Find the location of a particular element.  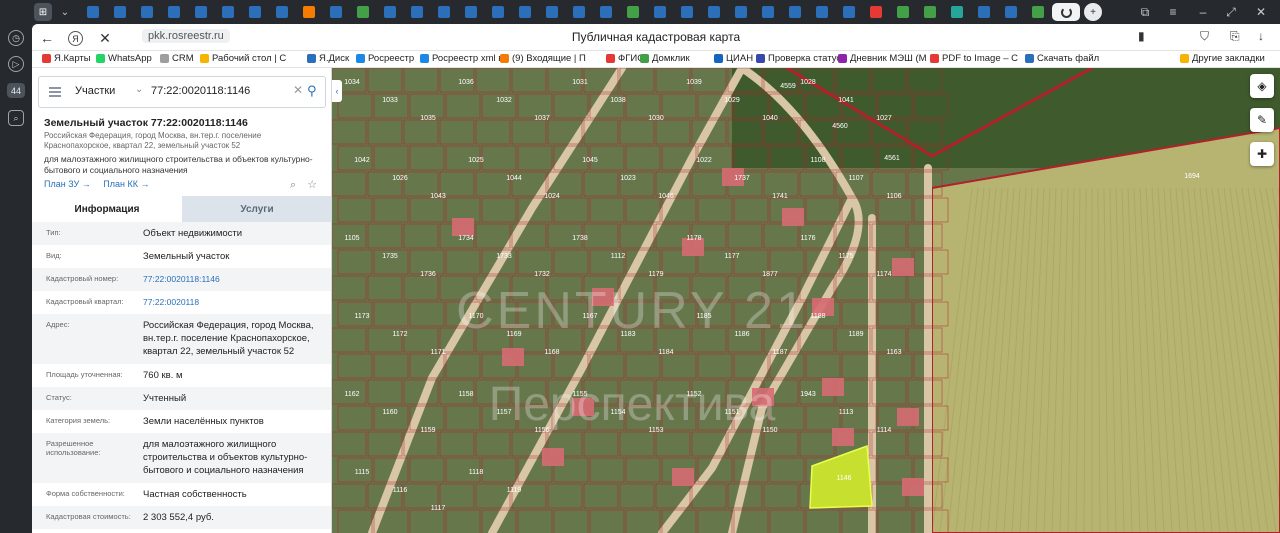

history-icon: ◷ is located at coordinates (16, 38).